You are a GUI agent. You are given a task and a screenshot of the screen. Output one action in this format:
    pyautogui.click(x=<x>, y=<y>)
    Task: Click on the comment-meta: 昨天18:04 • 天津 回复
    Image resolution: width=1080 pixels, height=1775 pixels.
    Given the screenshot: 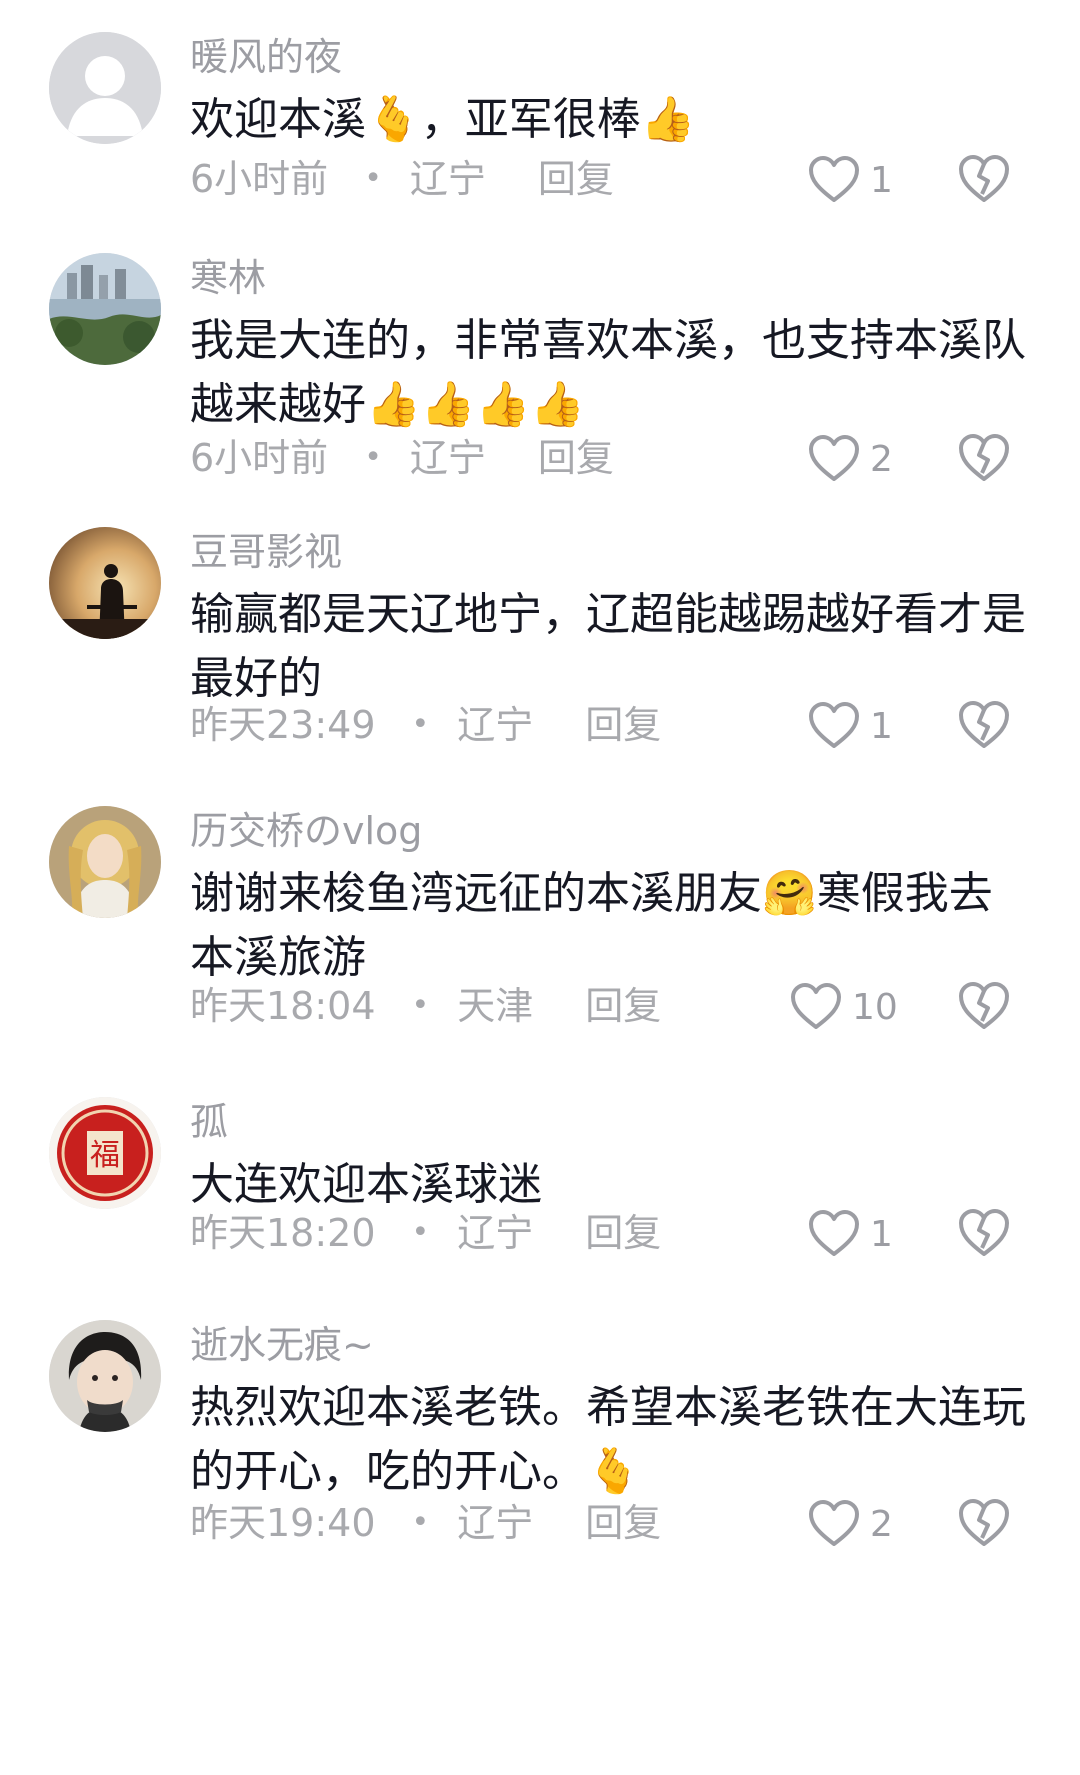 What is the action you would take?
    pyautogui.click(x=425, y=1006)
    